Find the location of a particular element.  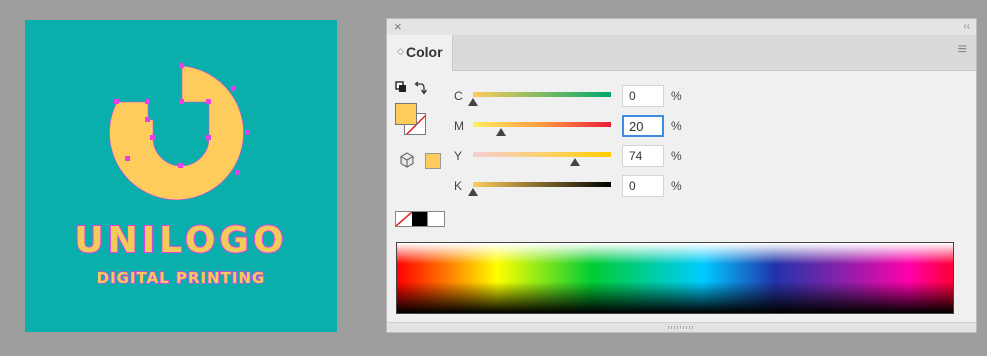

color-spectrum is located at coordinates (675, 278).